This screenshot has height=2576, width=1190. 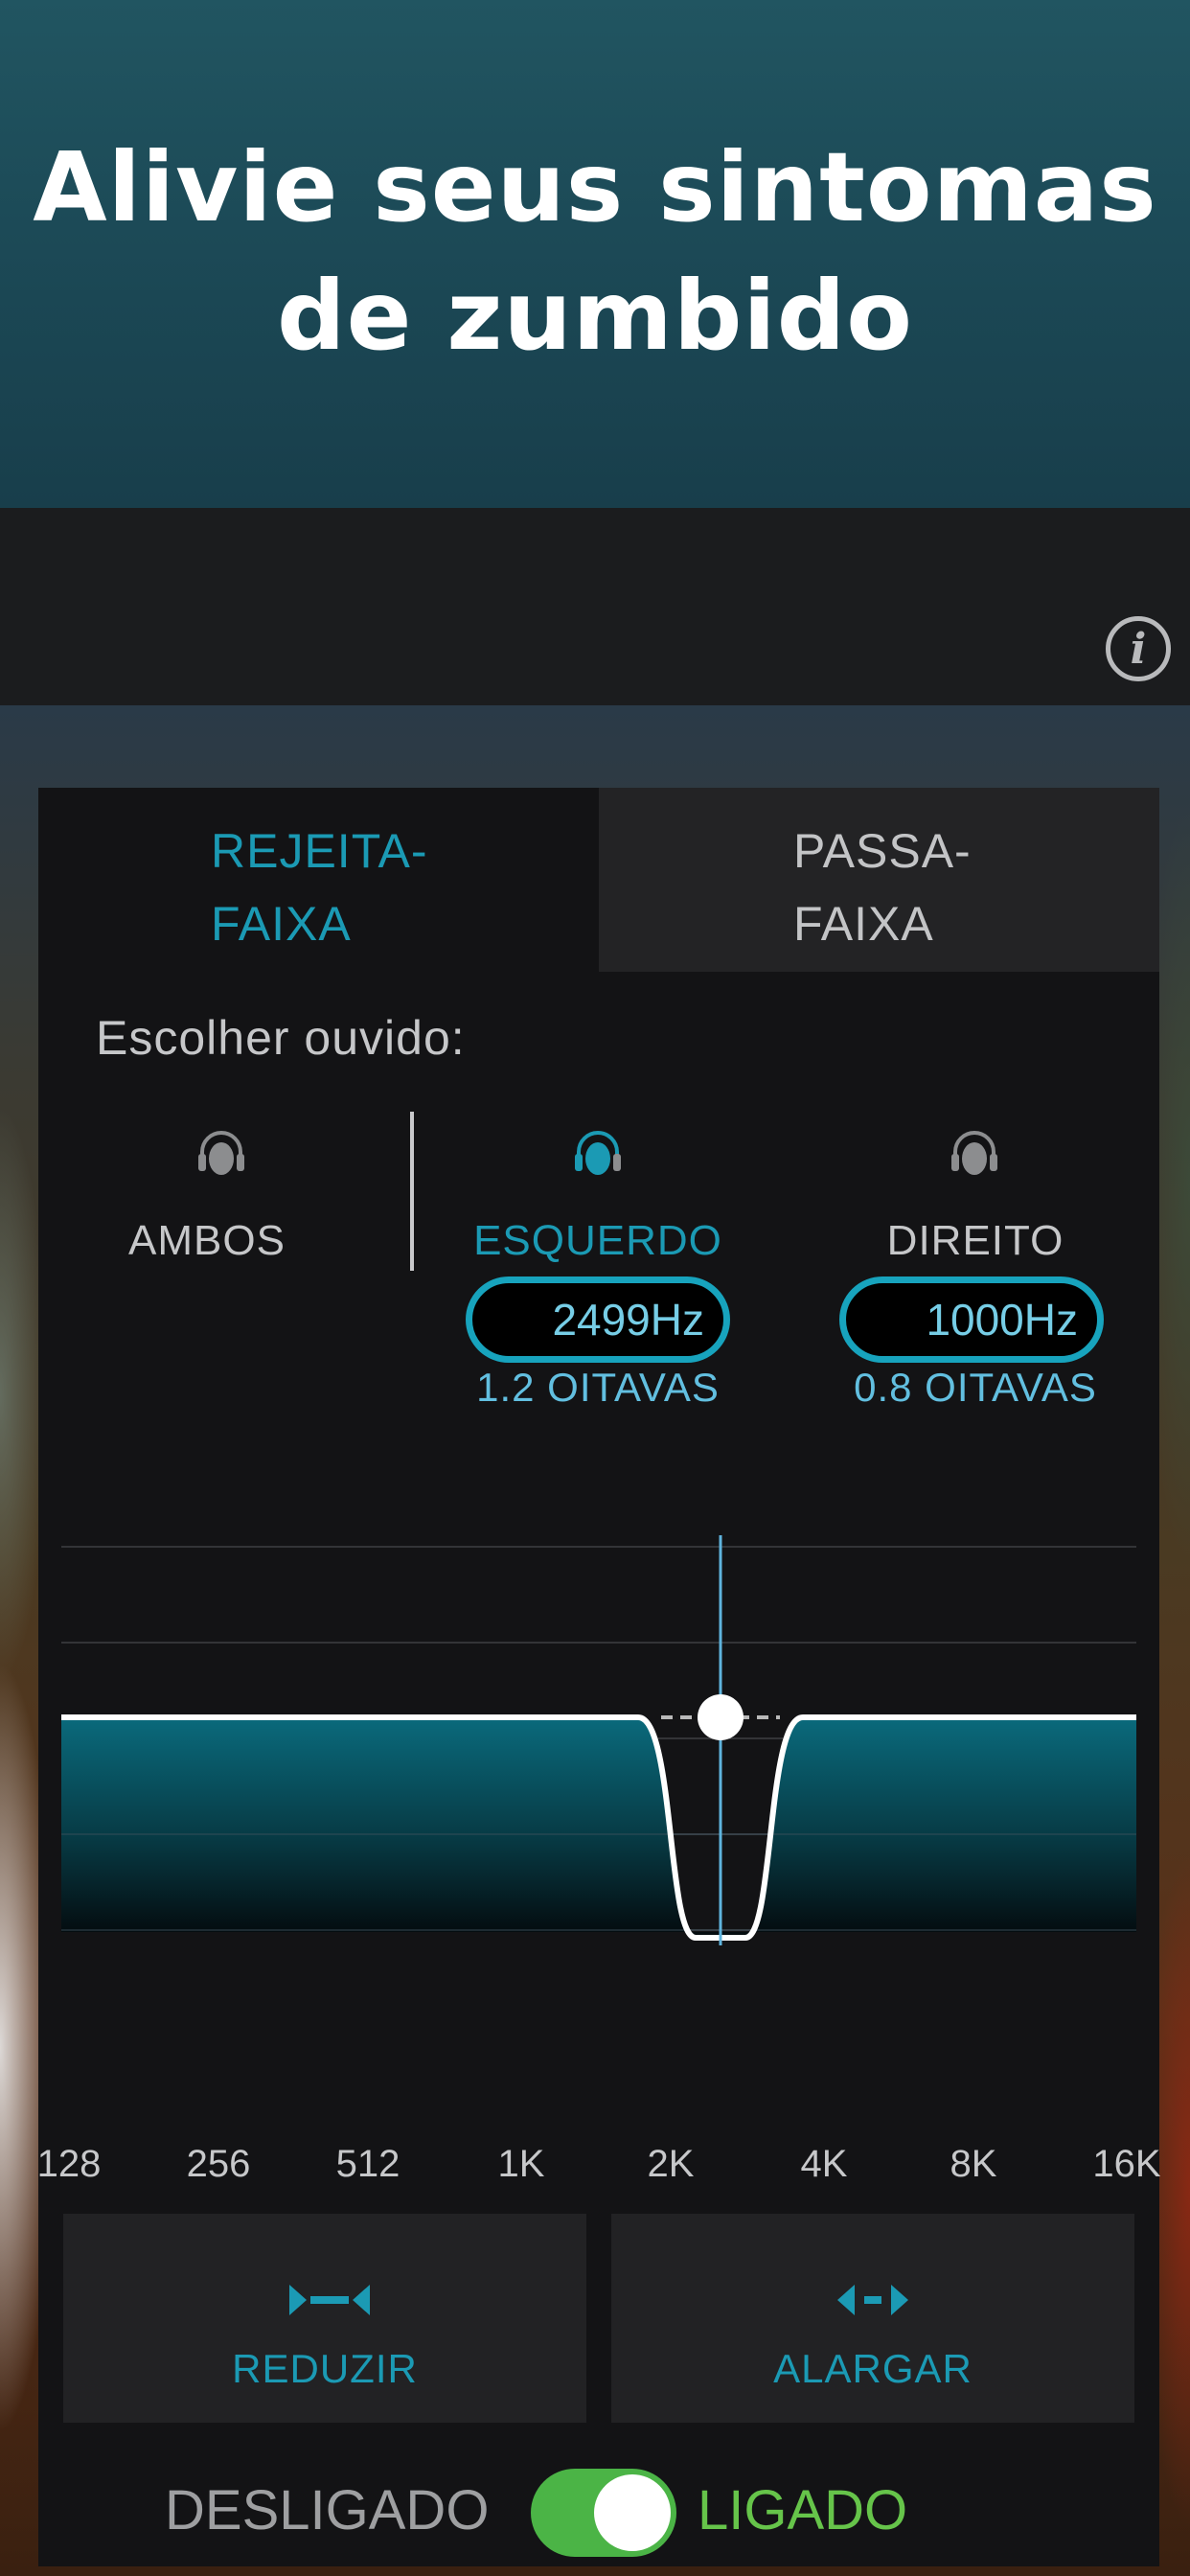 What do you see at coordinates (598, 1387) in the screenshot?
I see `left-octaves-label: 1.2 OITAVAS` at bounding box center [598, 1387].